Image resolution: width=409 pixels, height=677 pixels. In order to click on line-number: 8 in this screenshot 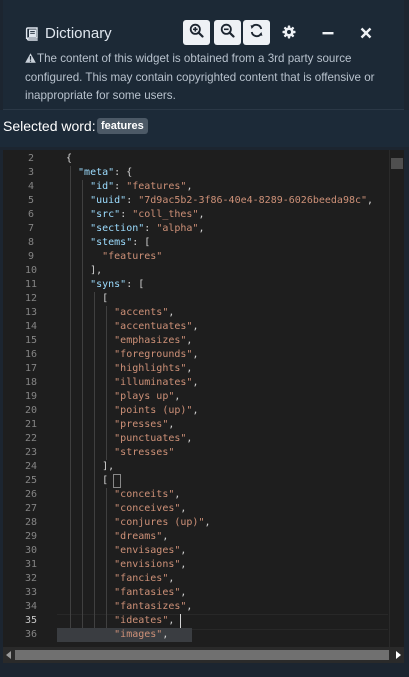, I will do `click(31, 242)`.